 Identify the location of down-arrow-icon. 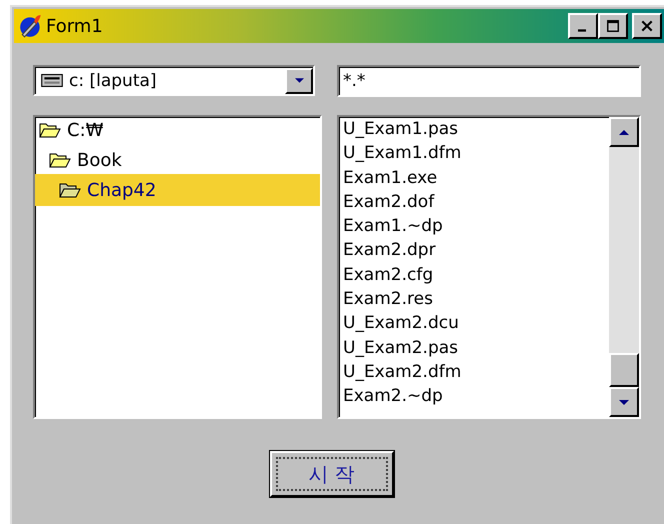
(624, 402).